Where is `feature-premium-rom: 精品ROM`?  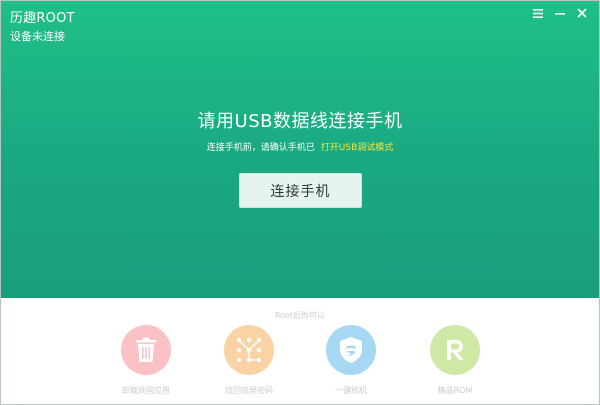 feature-premium-rom: 精品ROM is located at coordinates (455, 360).